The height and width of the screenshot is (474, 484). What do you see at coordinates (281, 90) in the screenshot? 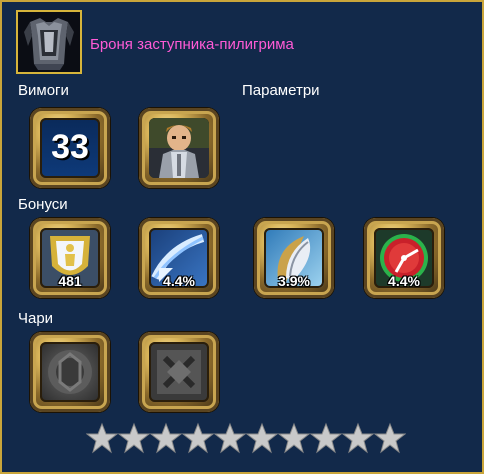
I see `parameters-heading: Параметри` at bounding box center [281, 90].